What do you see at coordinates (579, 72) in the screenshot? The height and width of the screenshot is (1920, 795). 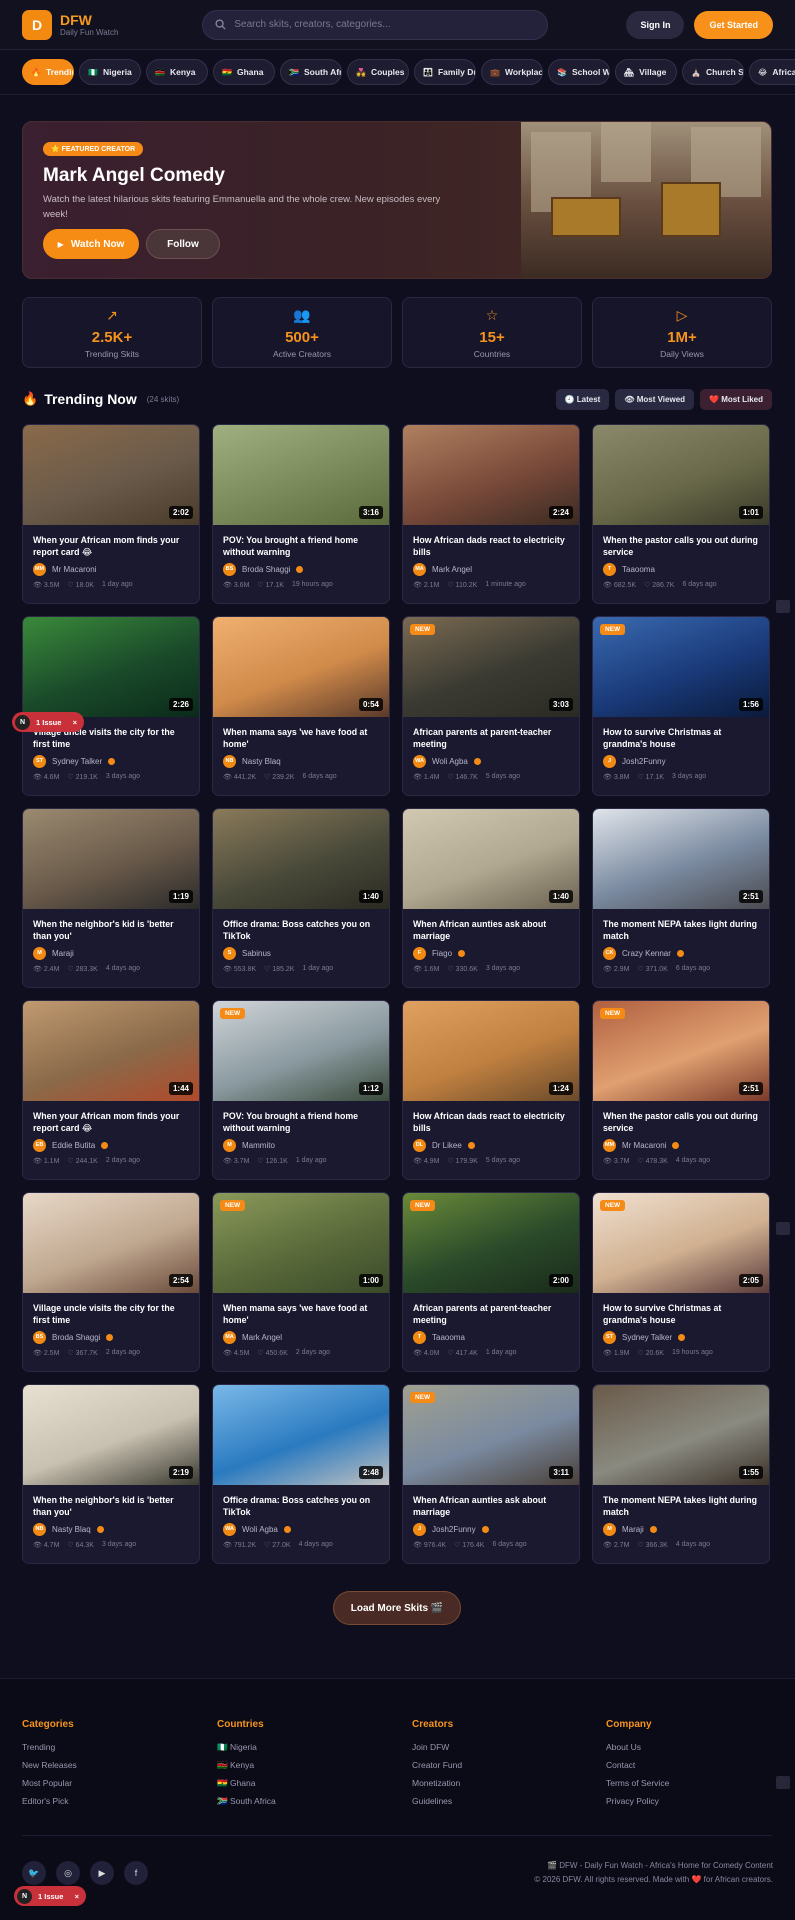 I see `category-chip: 📚 School Wahala` at bounding box center [579, 72].